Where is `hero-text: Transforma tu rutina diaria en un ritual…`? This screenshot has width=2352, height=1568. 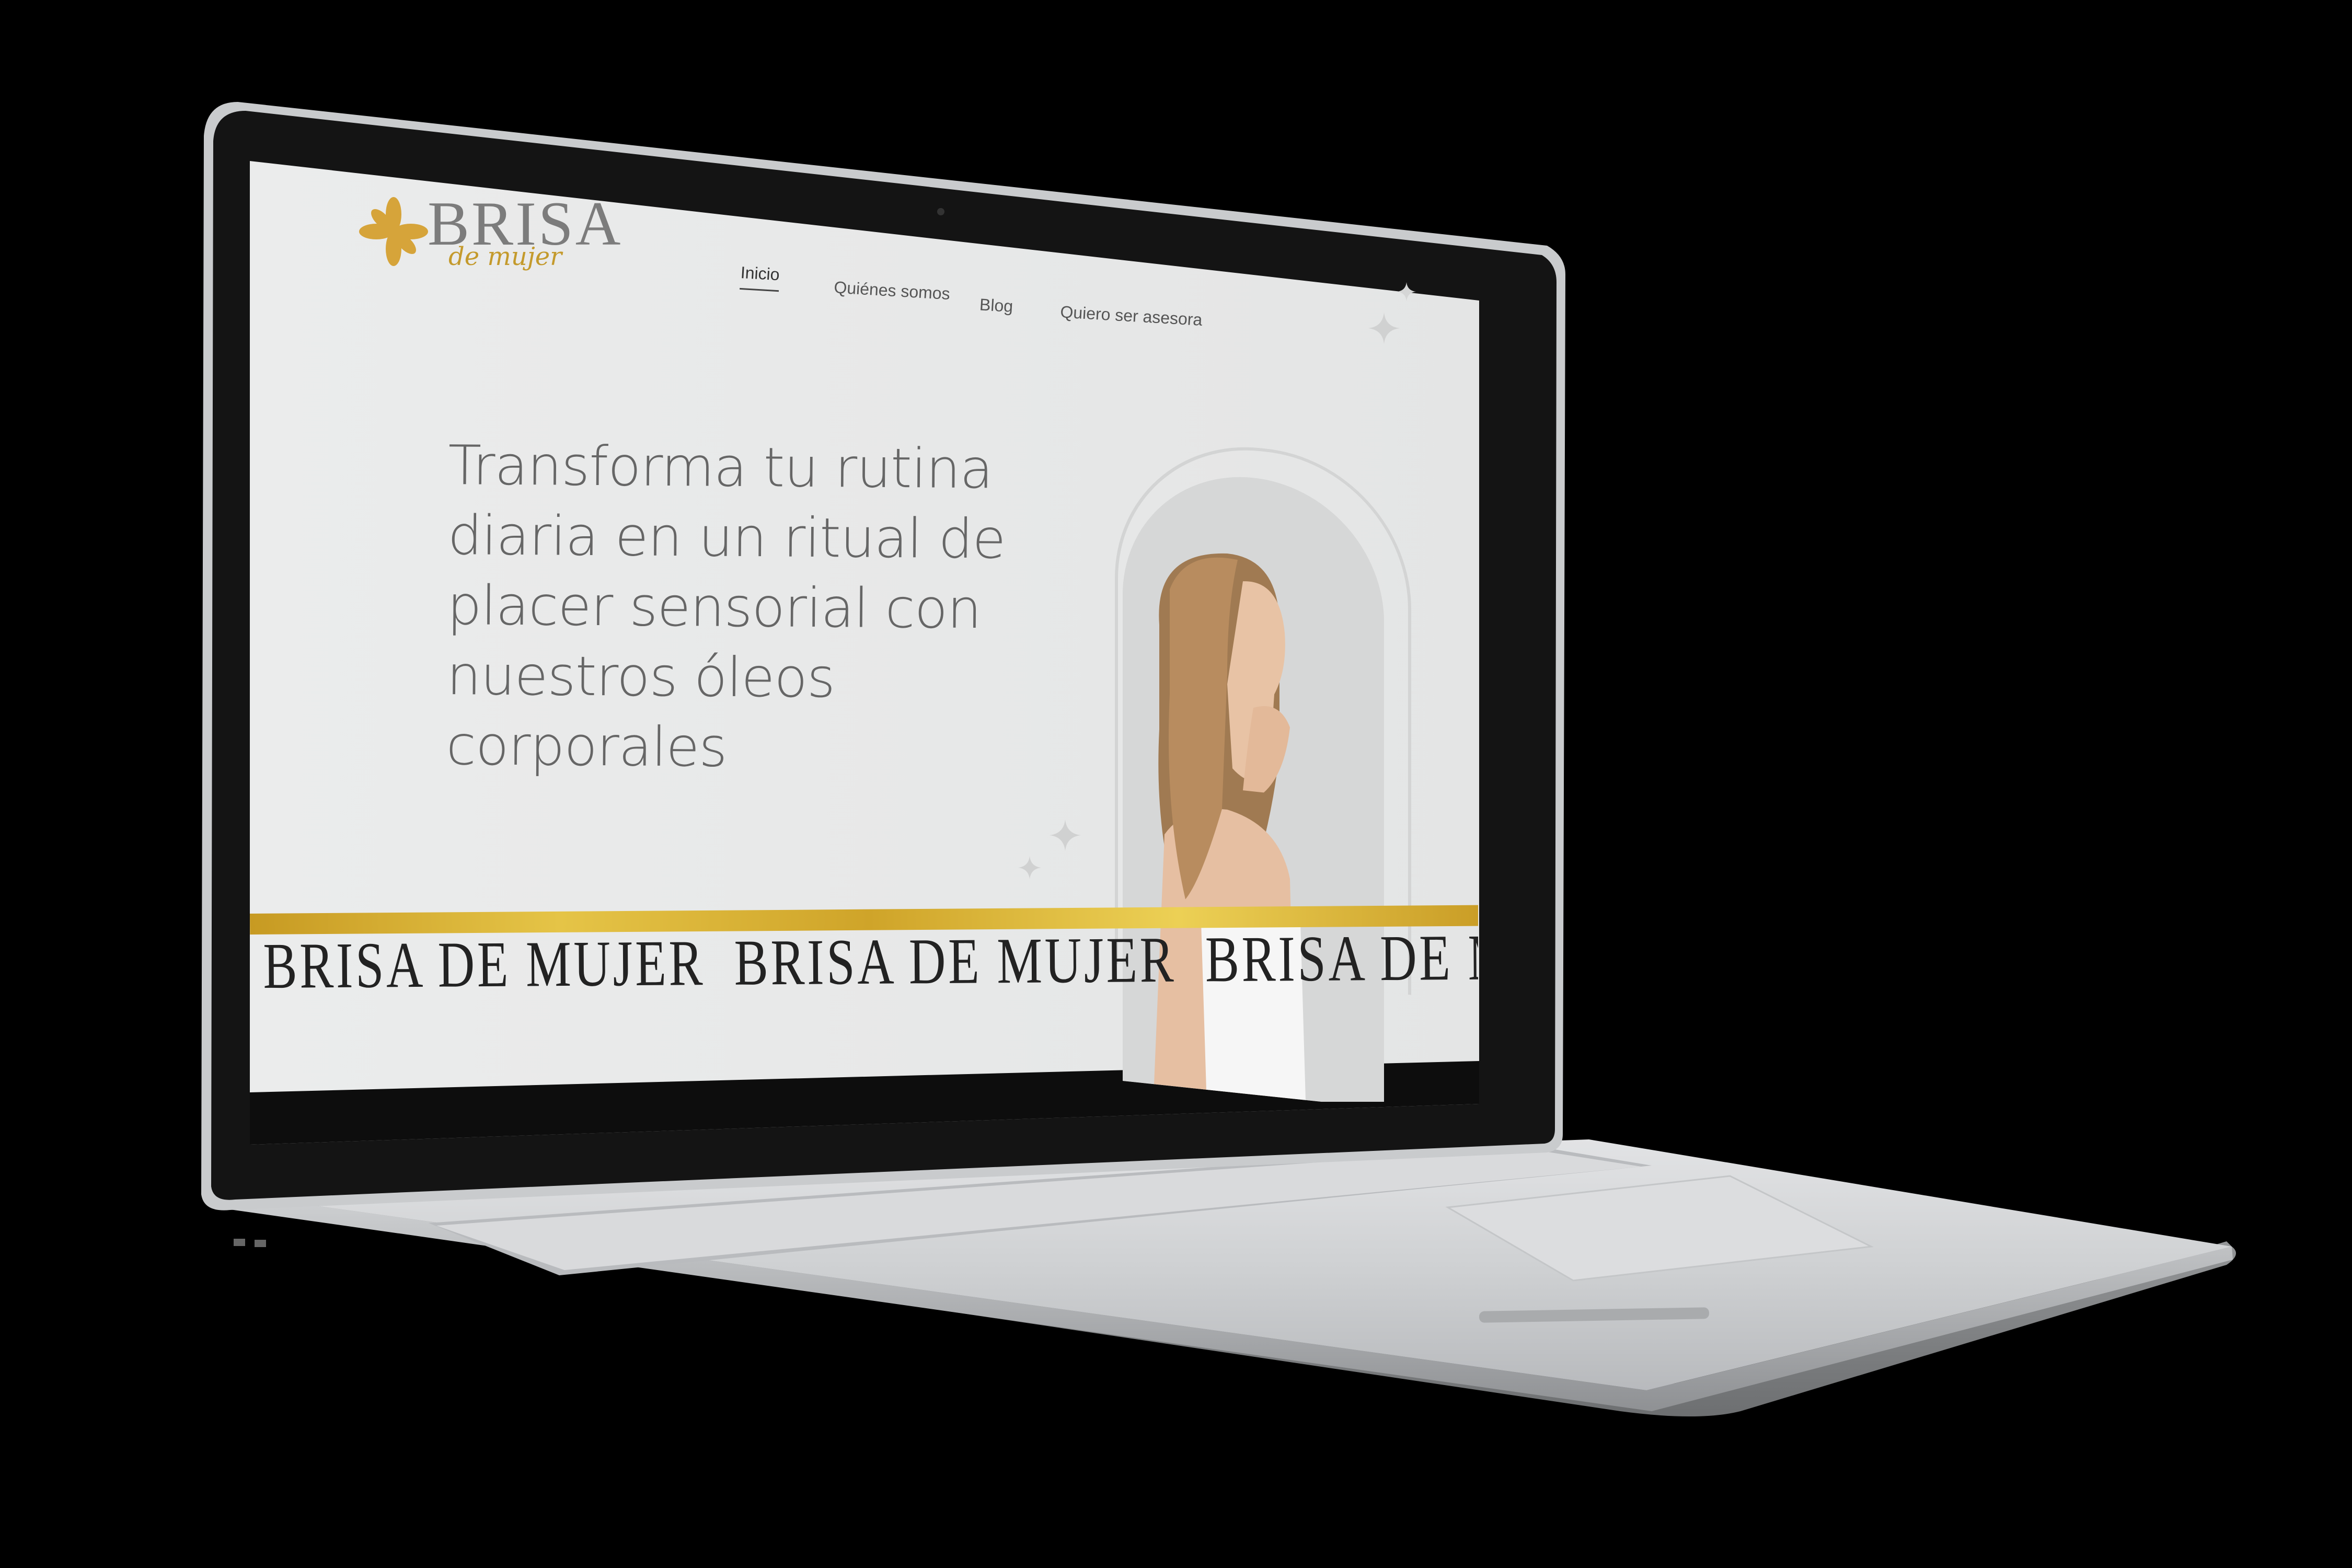
hero-text: Transforma tu rutina diaria en un ritual… is located at coordinates (750, 607).